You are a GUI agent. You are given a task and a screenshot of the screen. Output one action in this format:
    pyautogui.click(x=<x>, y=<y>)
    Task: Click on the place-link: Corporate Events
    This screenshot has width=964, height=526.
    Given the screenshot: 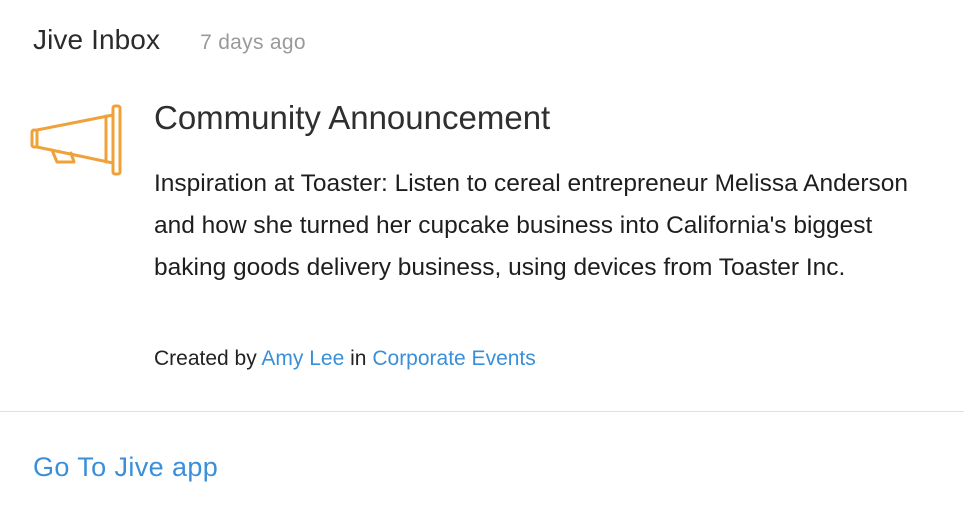 What is the action you would take?
    pyautogui.click(x=453, y=358)
    